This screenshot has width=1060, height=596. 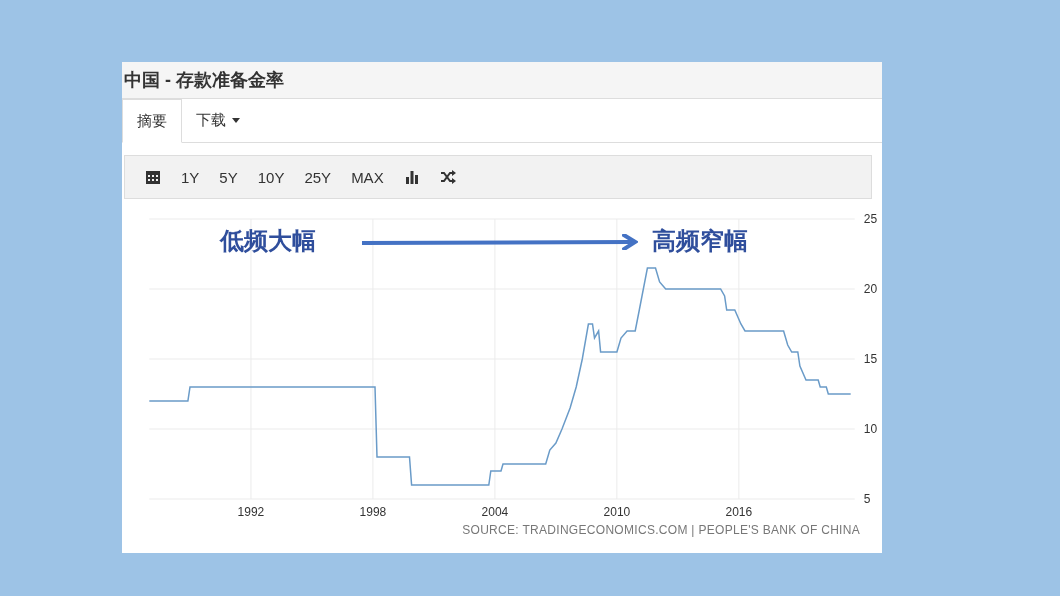 I want to click on x-tick-label: 1998, so click(x=373, y=512).